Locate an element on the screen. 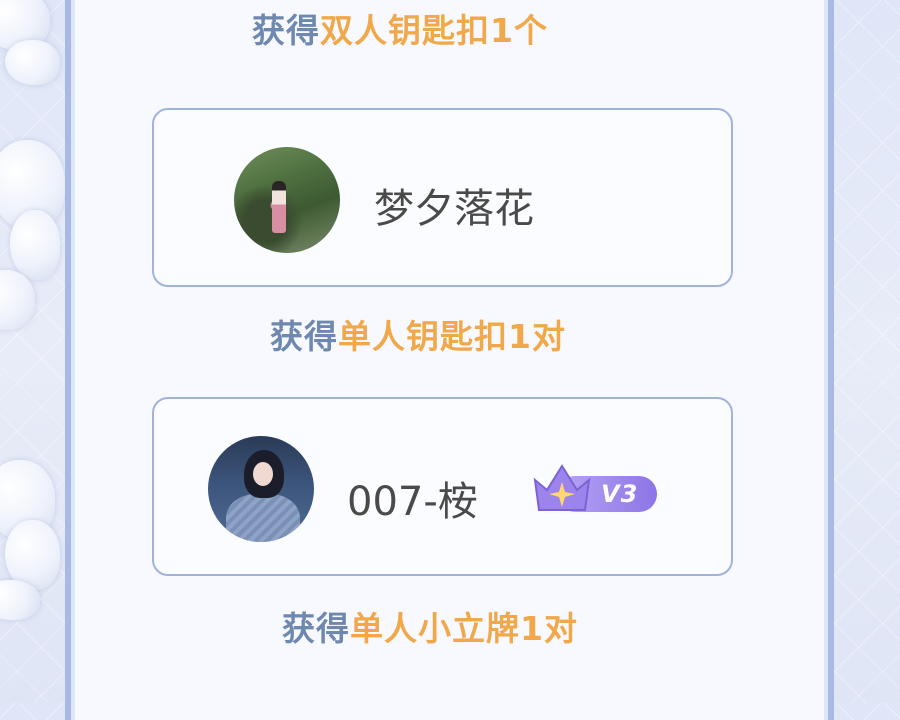 This screenshot has height=720, width=900. winner-name: 007-桉 is located at coordinates (412, 502).